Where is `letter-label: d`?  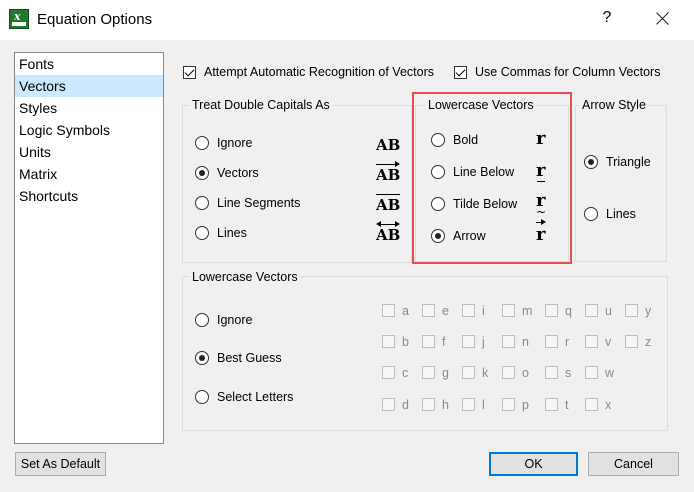
letter-label: d is located at coordinates (405, 405).